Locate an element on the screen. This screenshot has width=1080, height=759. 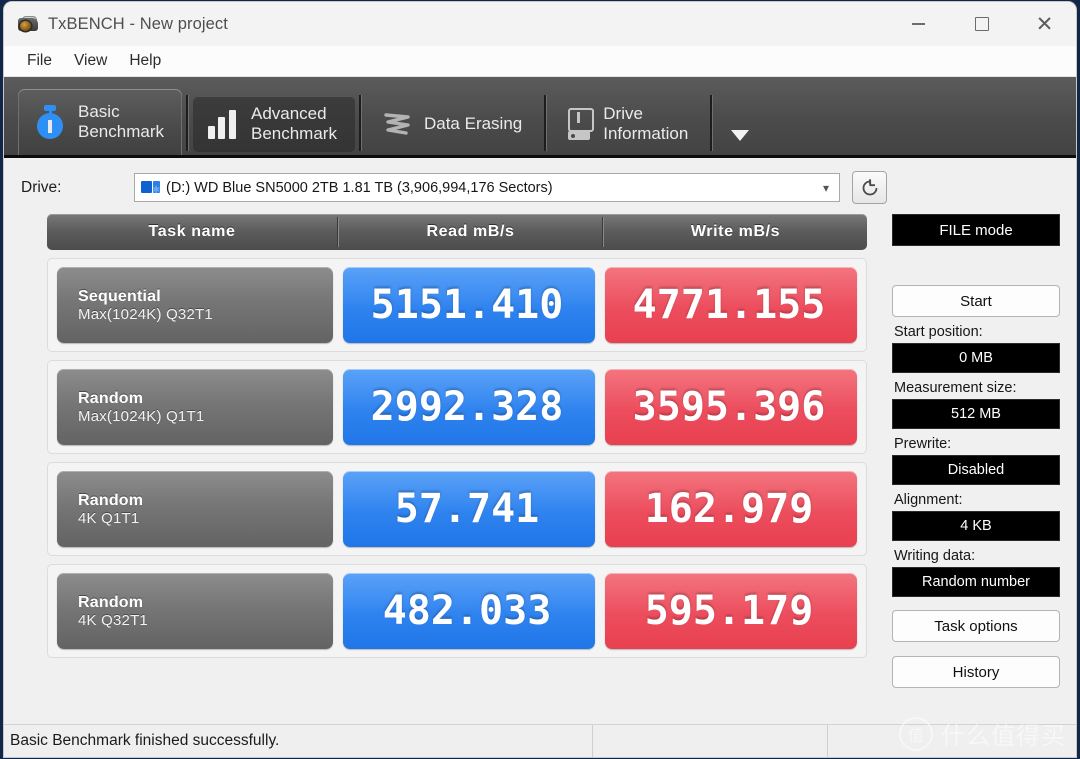
column-header-task-name: Task name is located at coordinates (192, 231).